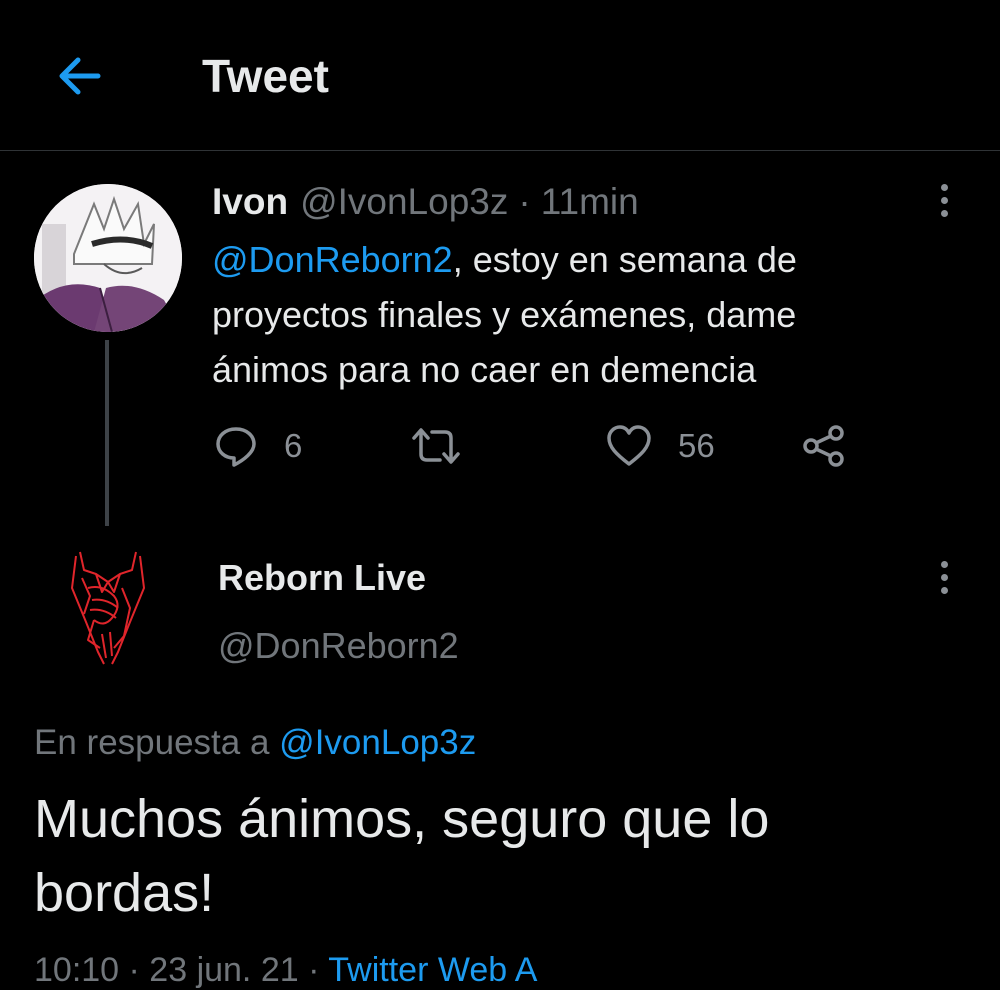 The width and height of the screenshot is (1000, 990). Describe the element at coordinates (250, 202) in the screenshot. I see `author-name: Ivon` at that location.